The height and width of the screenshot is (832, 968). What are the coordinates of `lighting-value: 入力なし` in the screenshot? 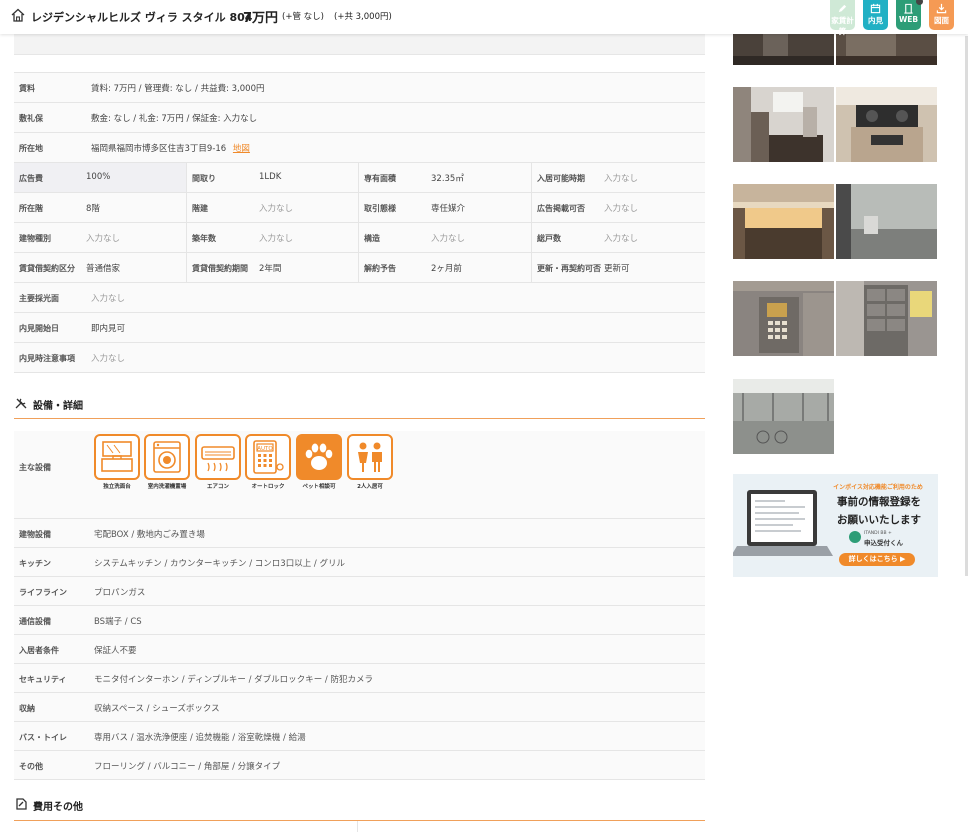 It's located at (108, 299).